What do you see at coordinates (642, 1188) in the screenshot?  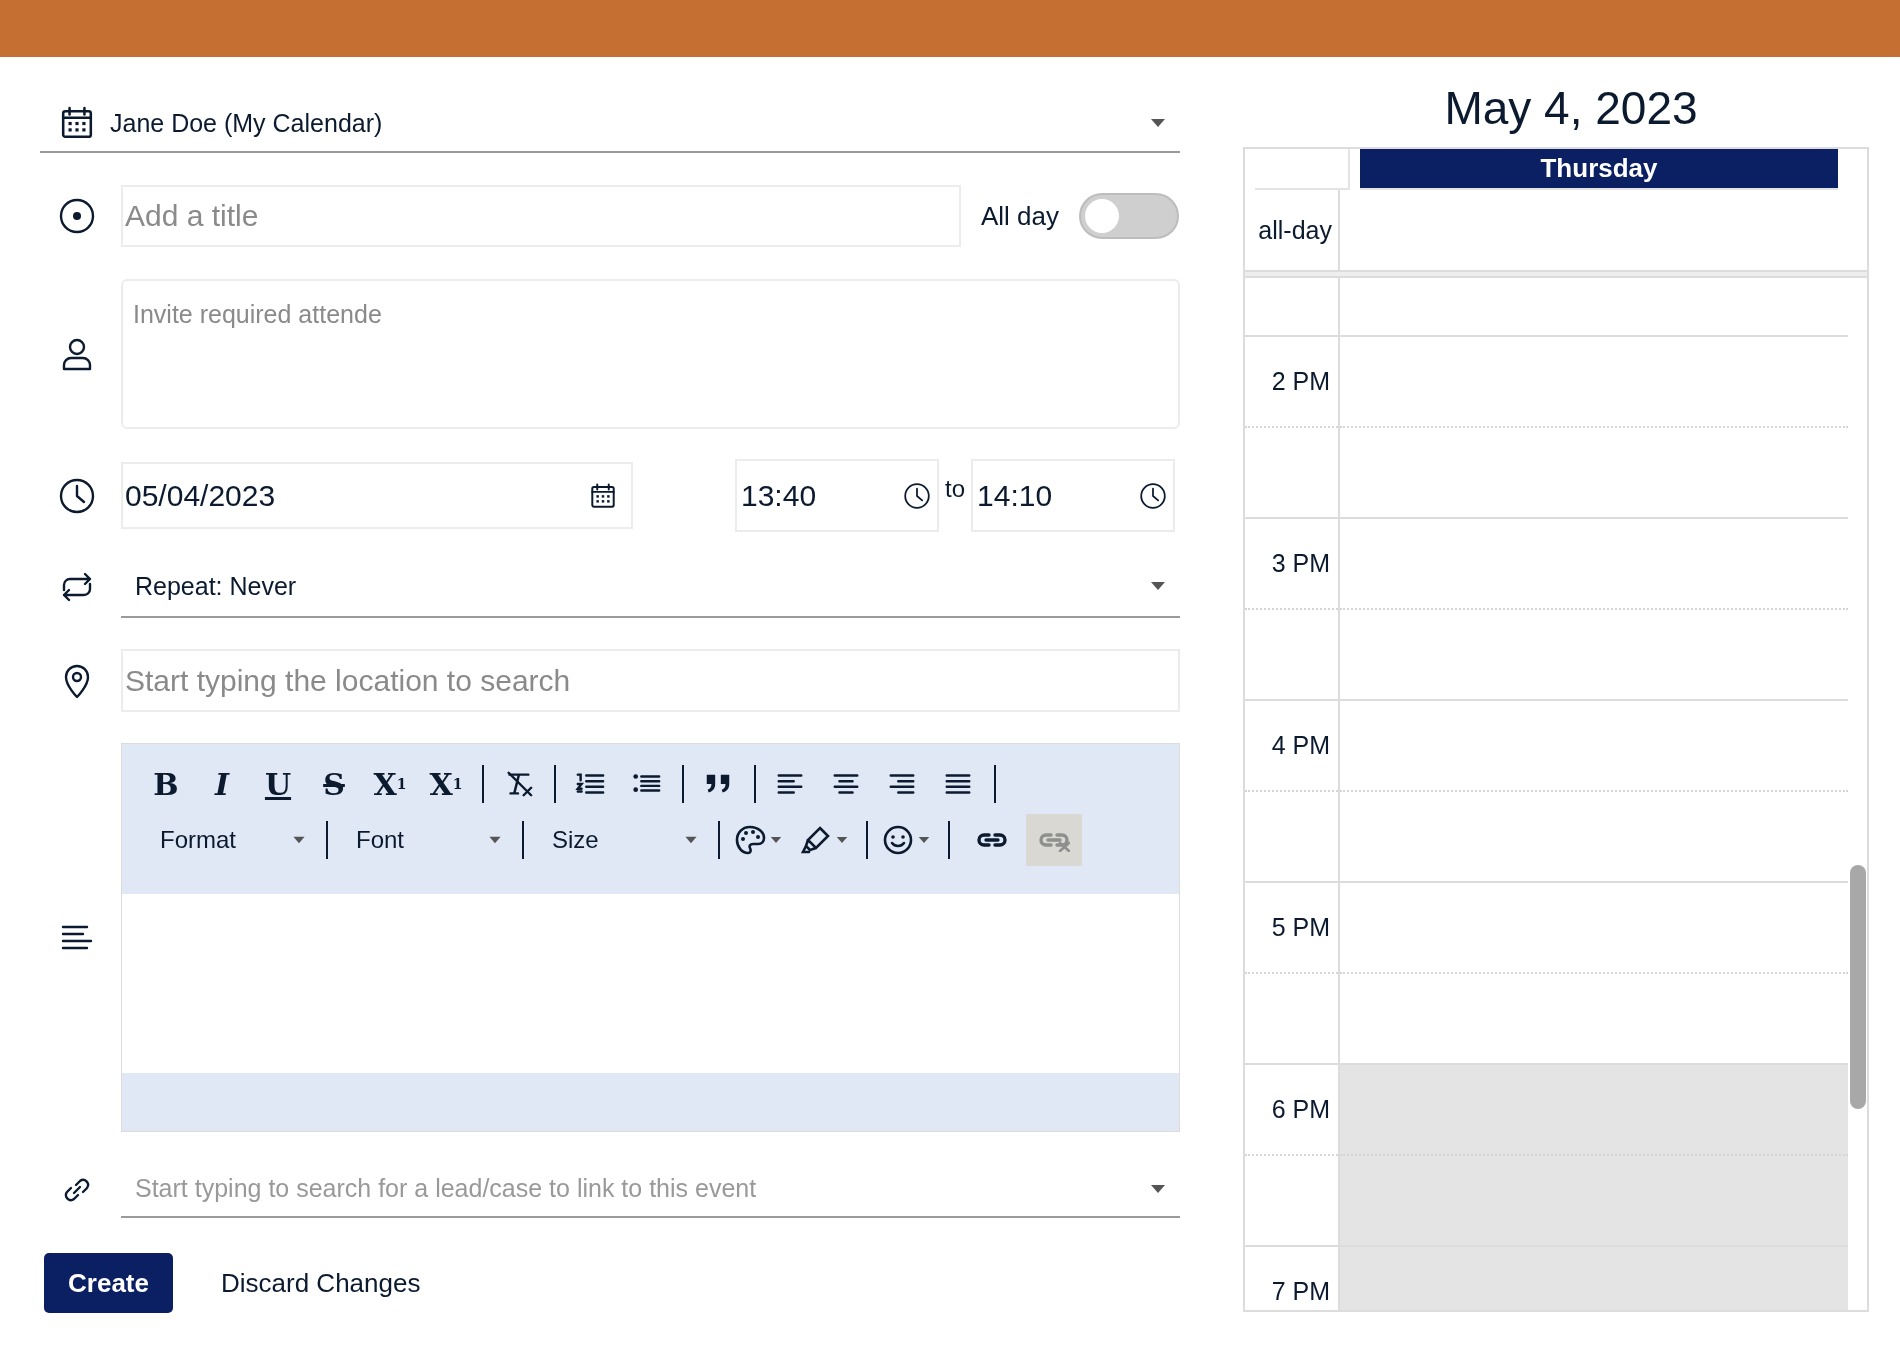 I see `related-record-field: Start typing to search for a lead/case to link to this event` at bounding box center [642, 1188].